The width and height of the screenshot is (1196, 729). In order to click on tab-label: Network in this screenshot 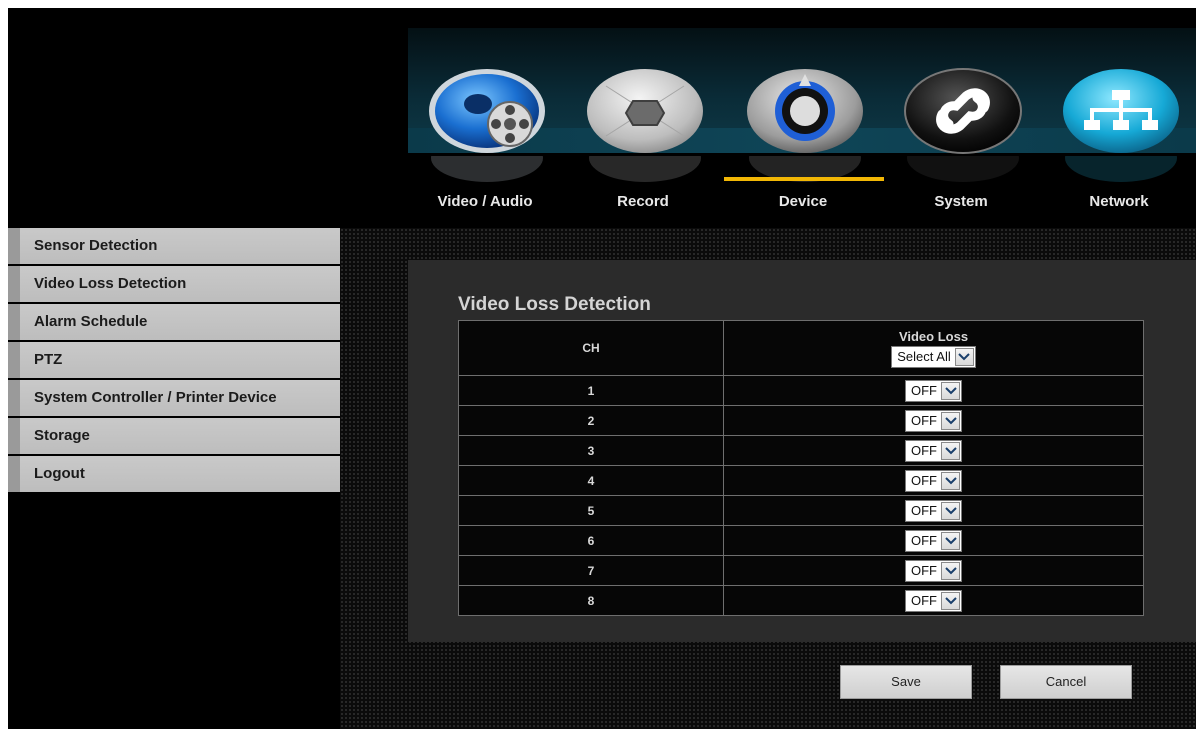, I will do `click(1119, 201)`.